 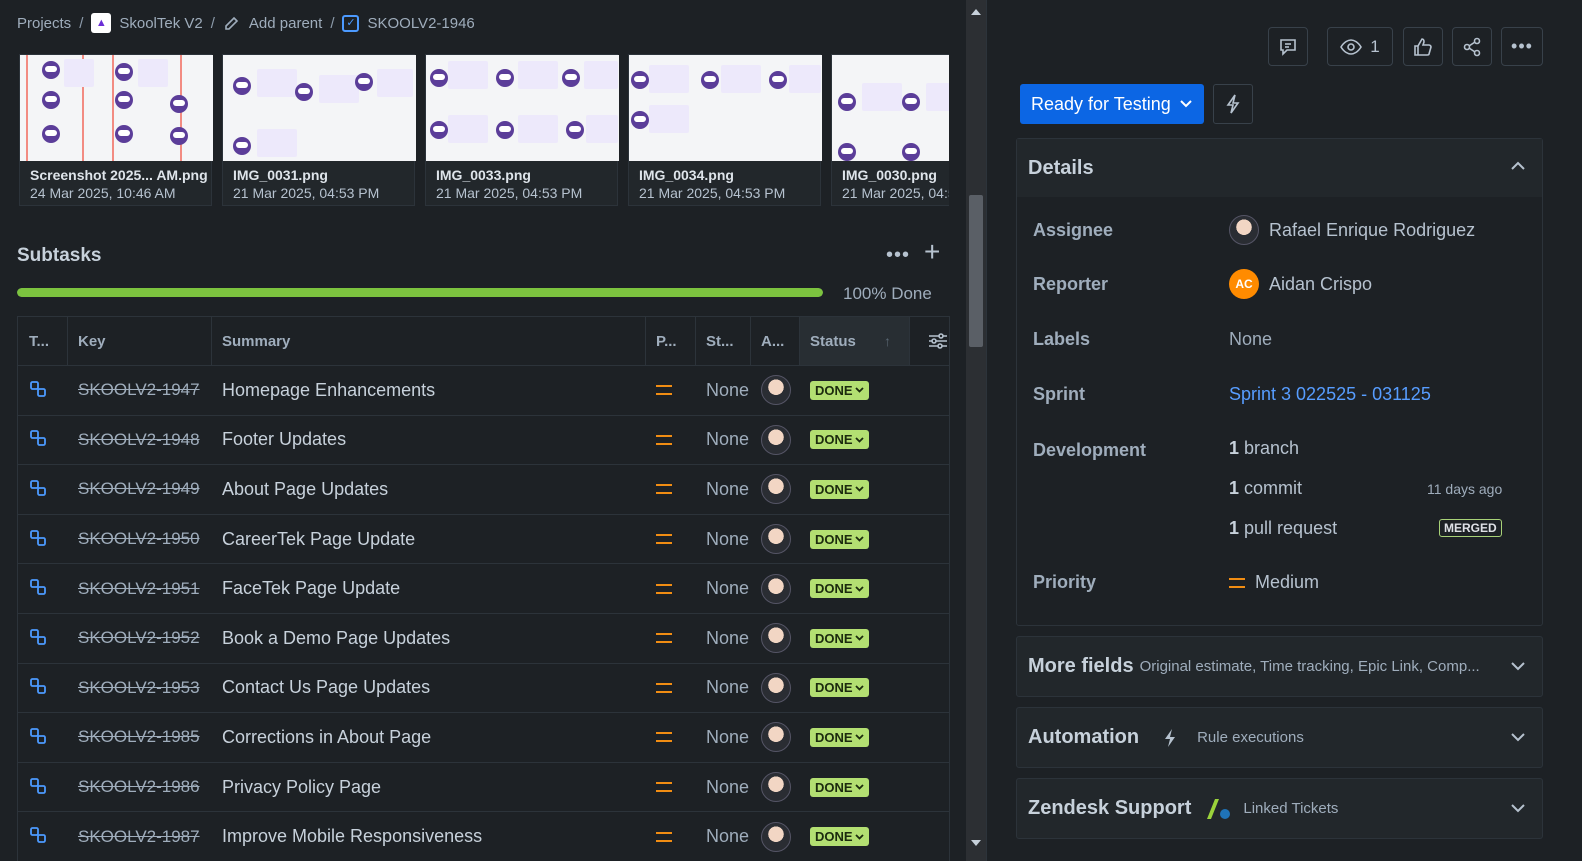 I want to click on issue-key-link: SKOOLV2-1953, so click(x=140, y=688).